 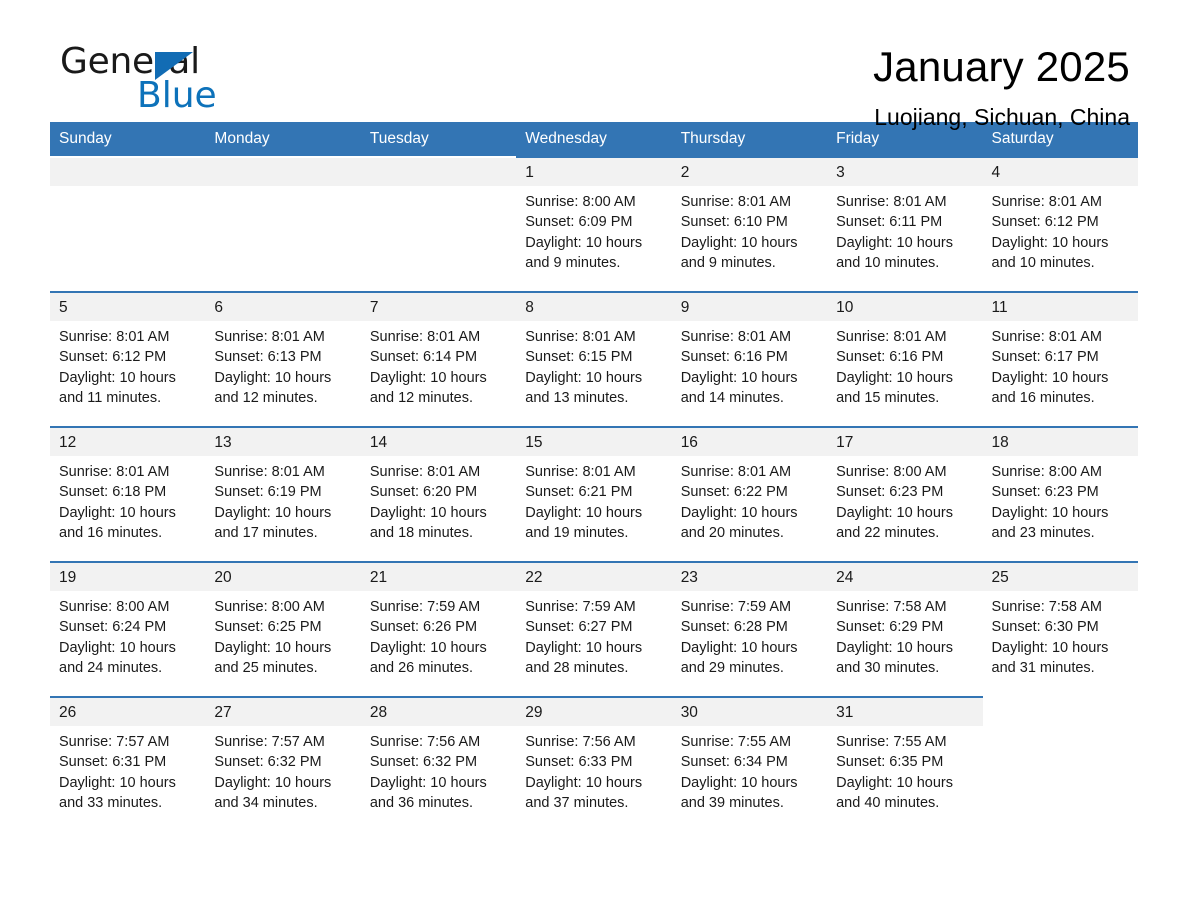 What do you see at coordinates (594, 712) in the screenshot?
I see `day-number: 29` at bounding box center [594, 712].